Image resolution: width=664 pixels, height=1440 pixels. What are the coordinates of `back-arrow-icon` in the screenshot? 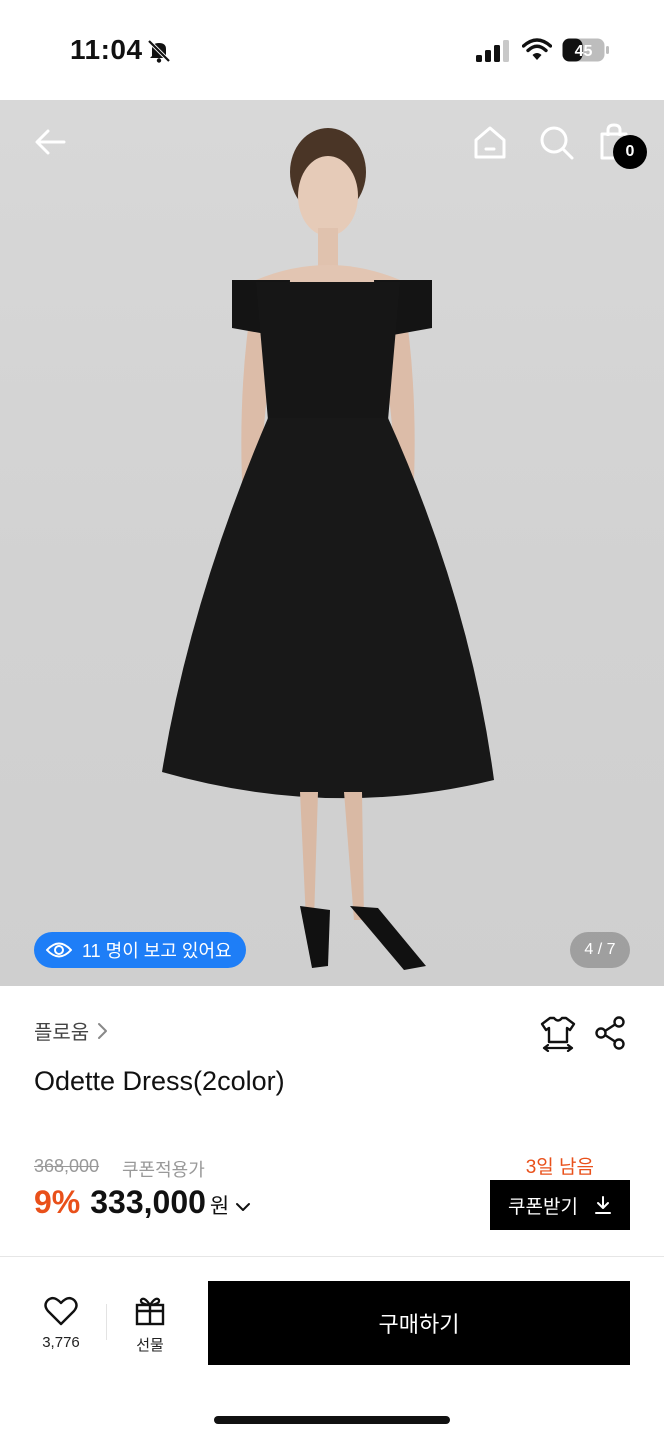 It's located at (50, 142).